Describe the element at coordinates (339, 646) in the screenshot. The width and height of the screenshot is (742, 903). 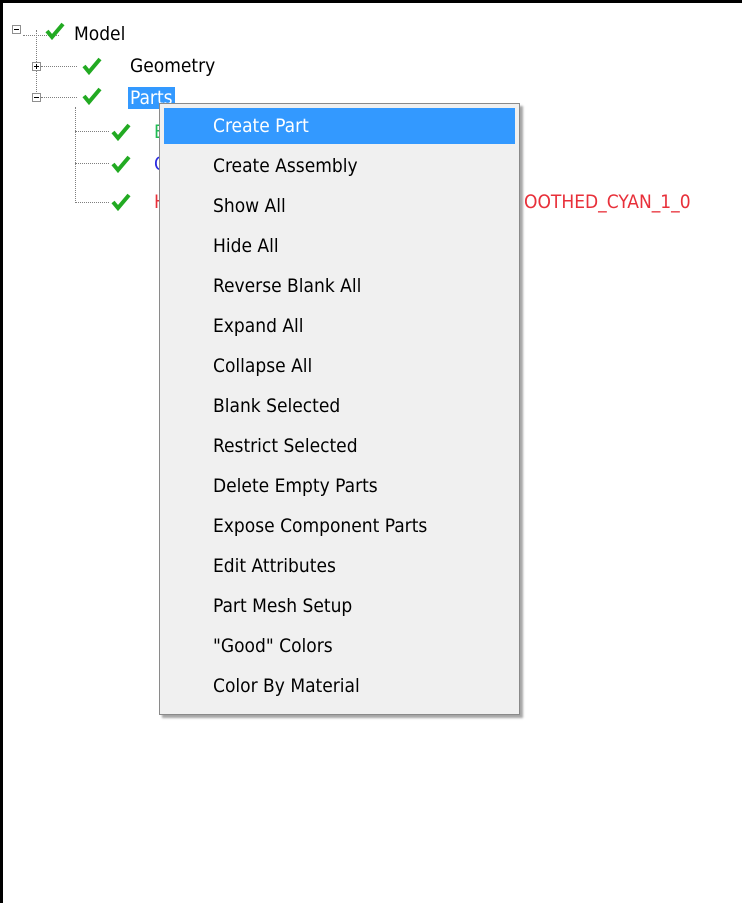
I see `menu-item-good-colors: "Good" Colors` at that location.